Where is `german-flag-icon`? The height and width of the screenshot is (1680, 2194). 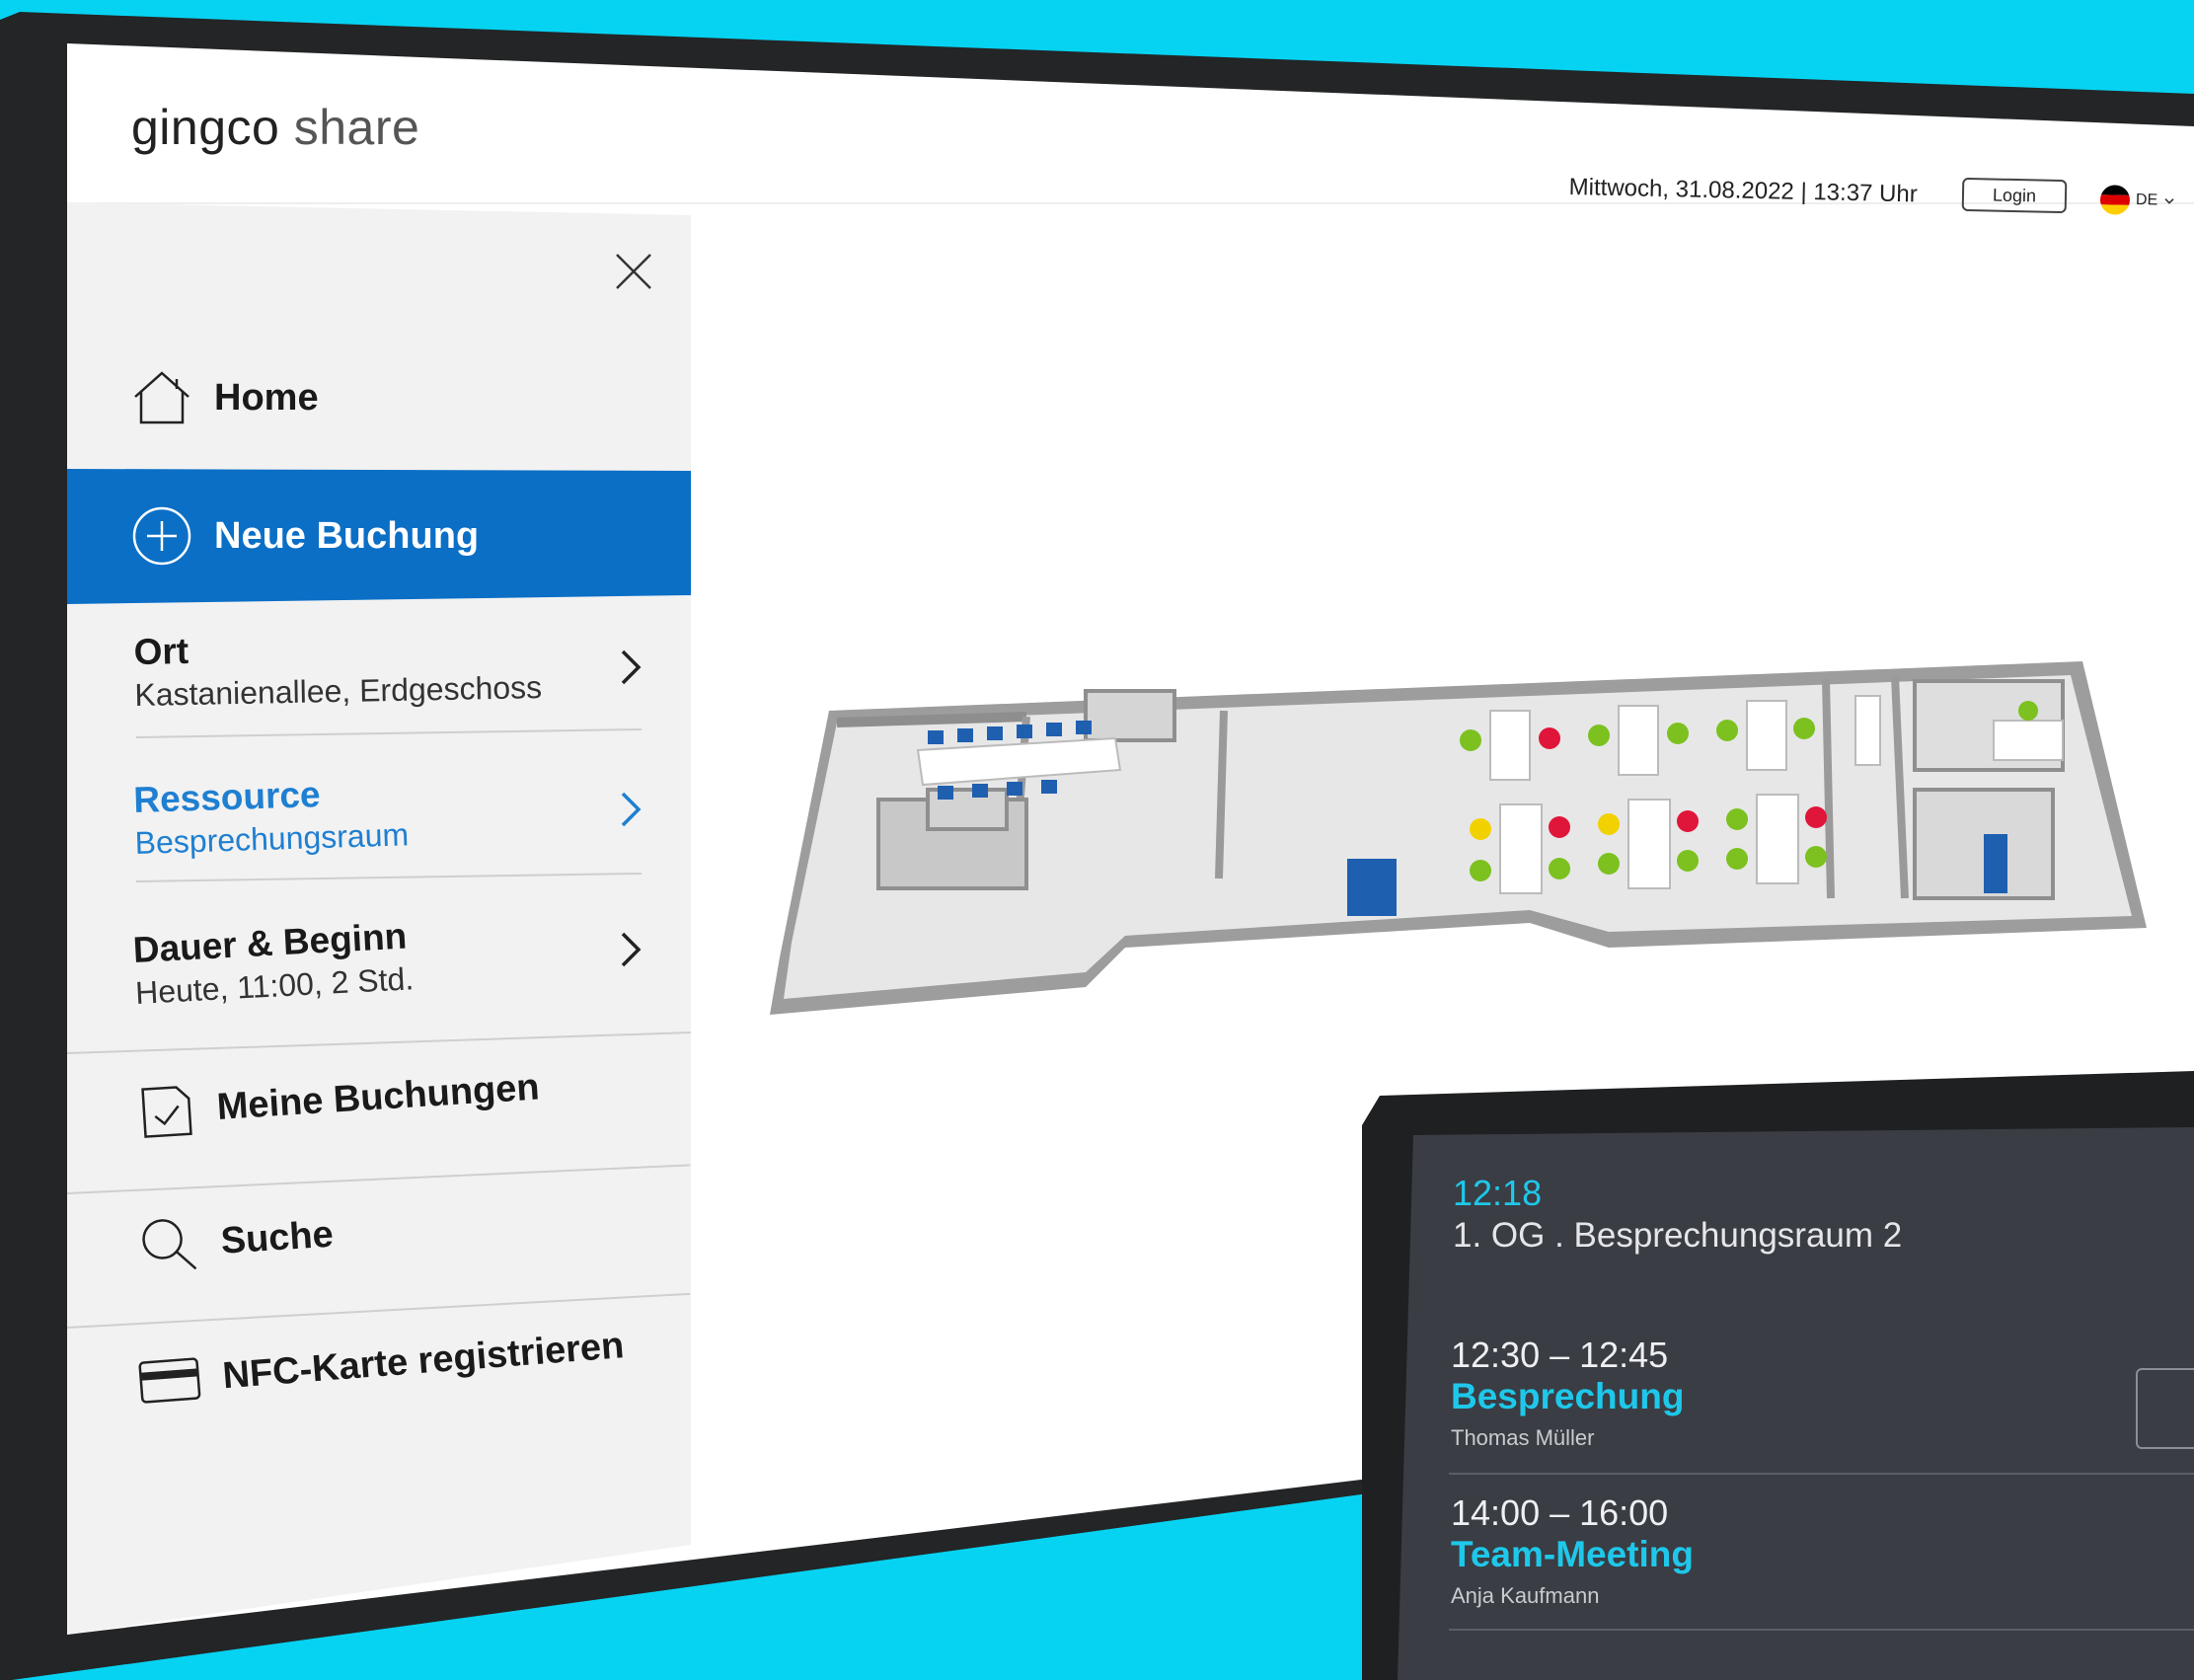 german-flag-icon is located at coordinates (2115, 200).